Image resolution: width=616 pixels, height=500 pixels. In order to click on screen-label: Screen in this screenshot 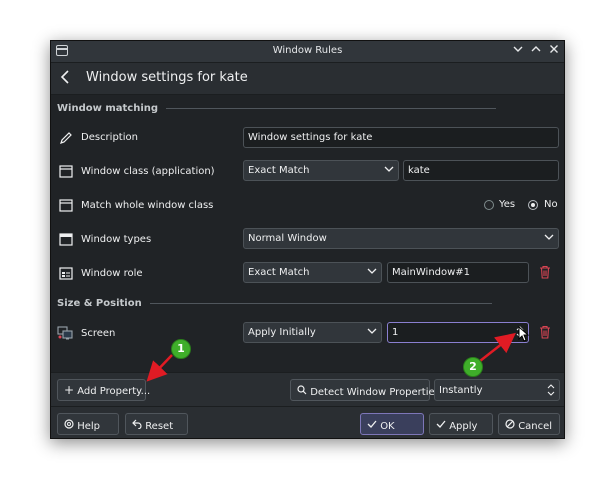, I will do `click(98, 333)`.